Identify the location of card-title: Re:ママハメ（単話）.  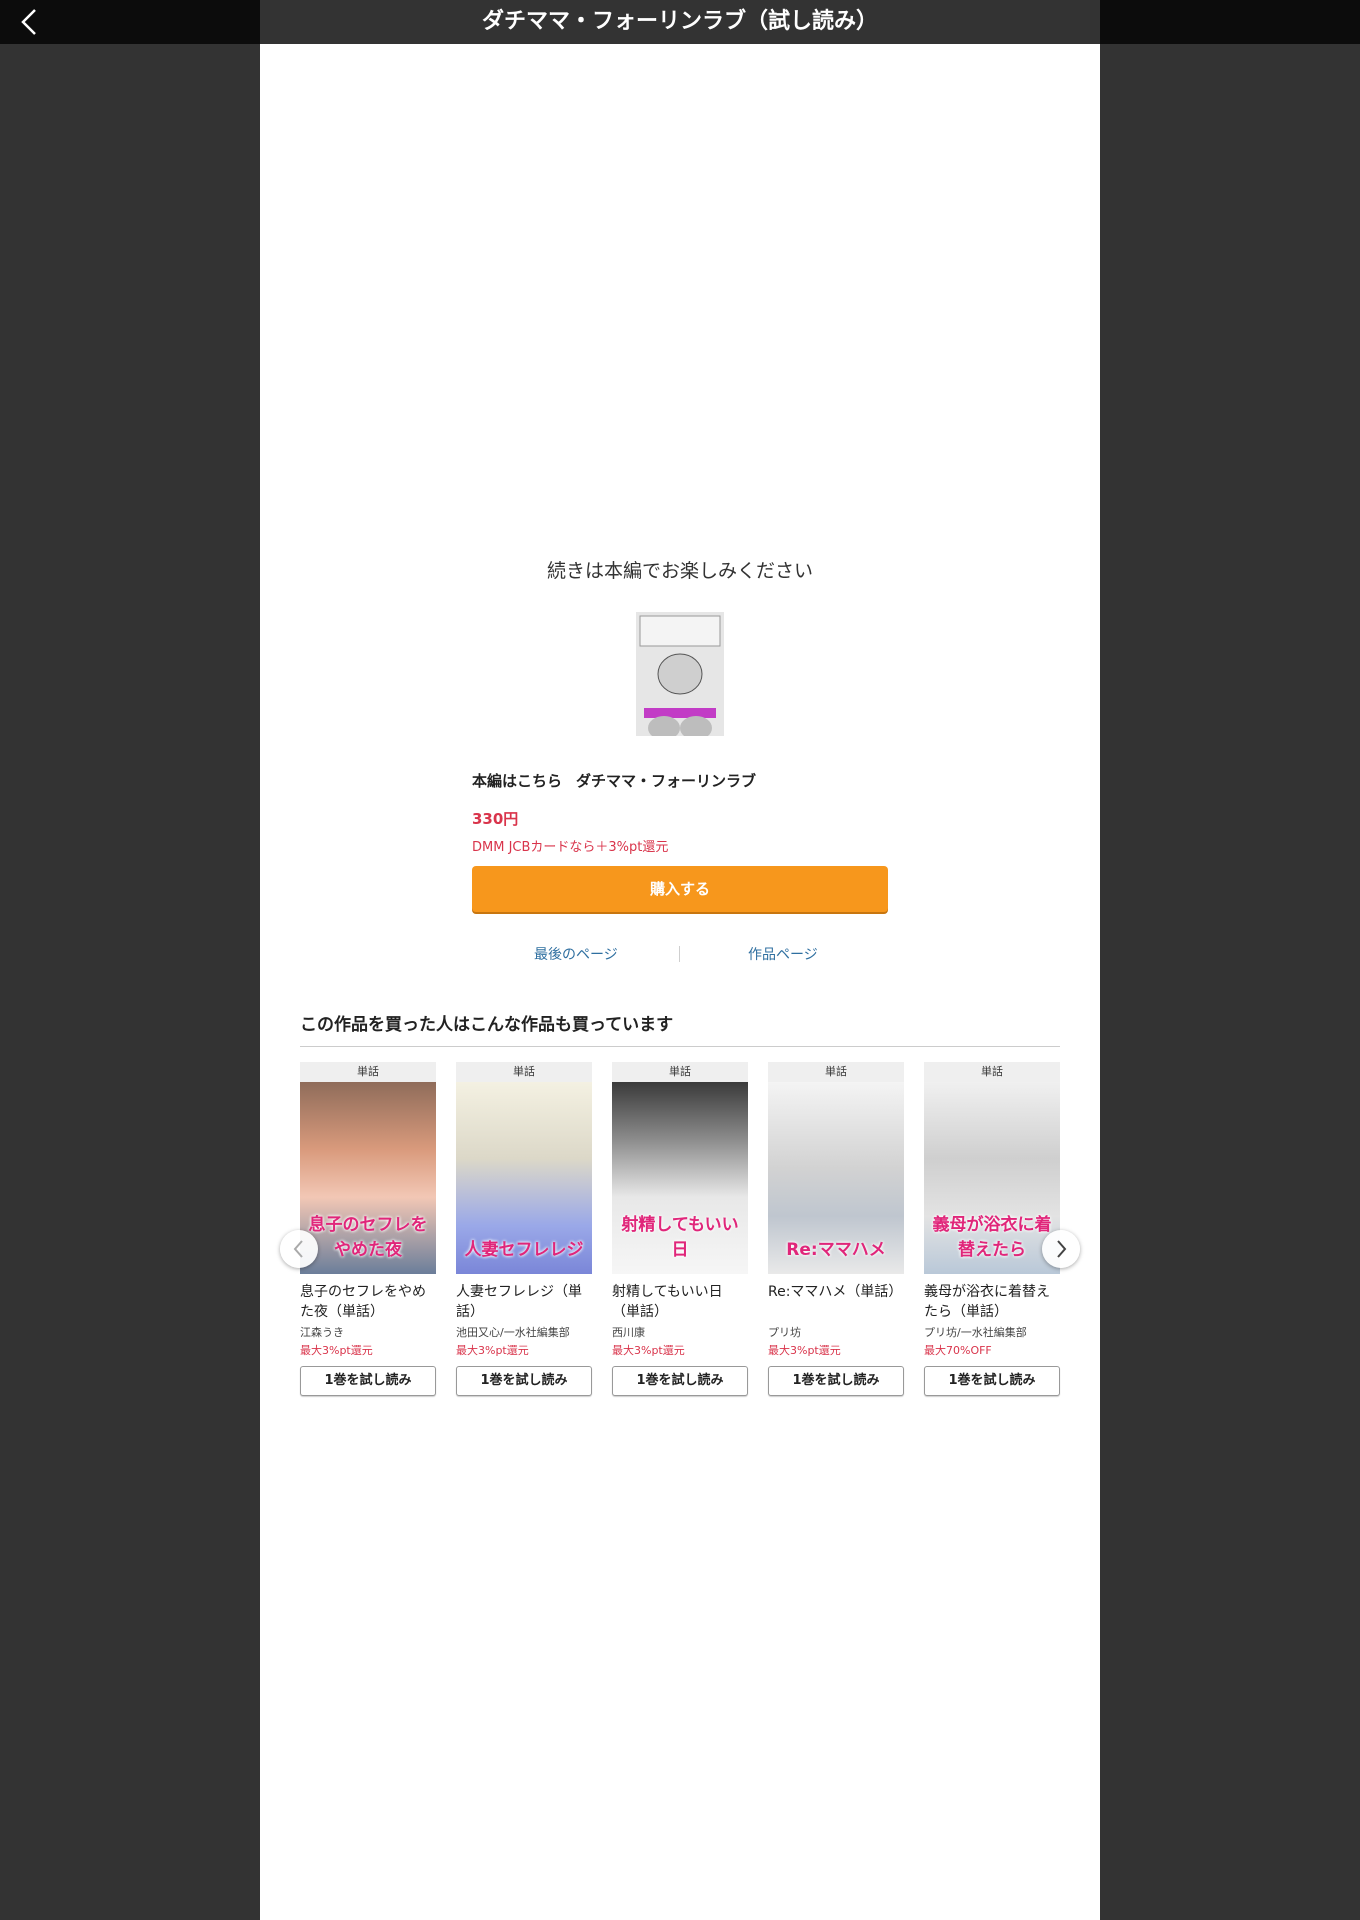
(836, 1302).